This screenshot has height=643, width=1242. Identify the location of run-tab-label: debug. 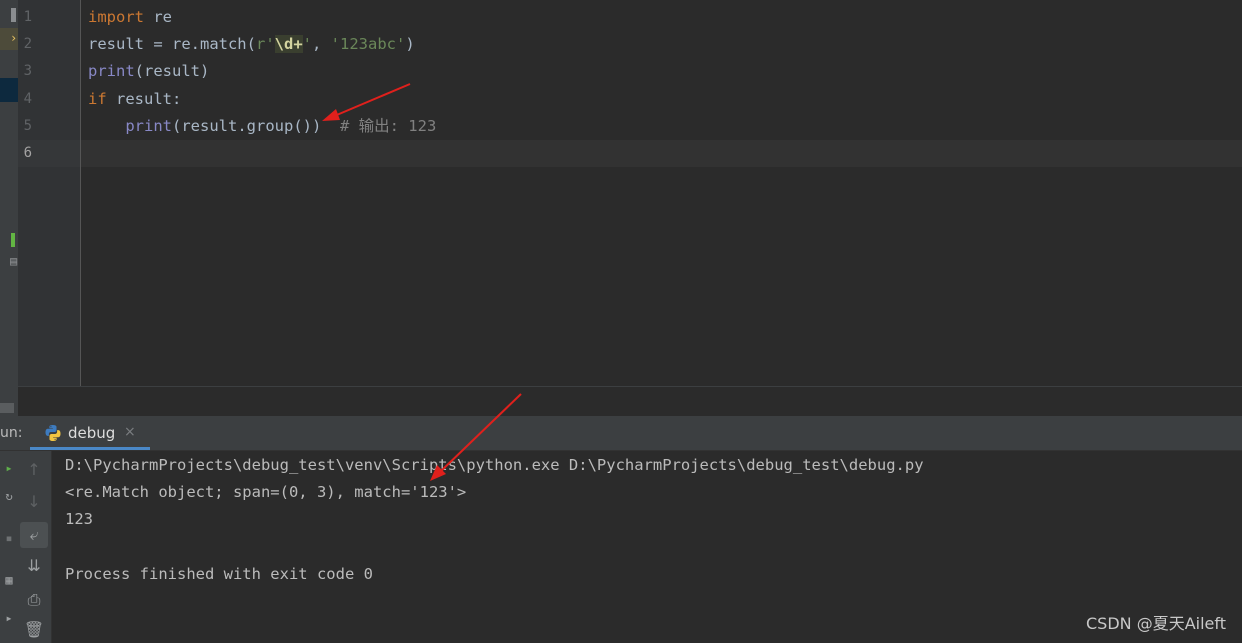
(92, 433).